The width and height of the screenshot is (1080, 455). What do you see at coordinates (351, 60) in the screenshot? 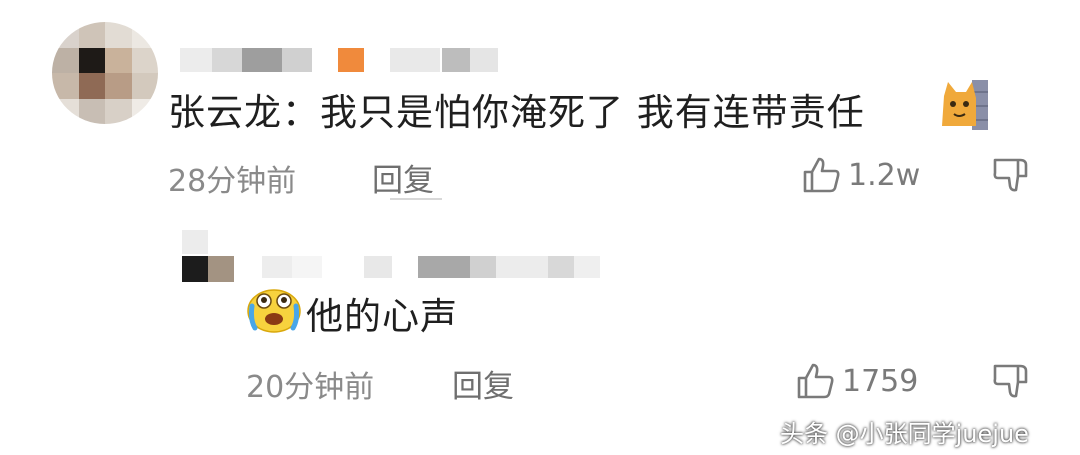
I see `level-badge` at bounding box center [351, 60].